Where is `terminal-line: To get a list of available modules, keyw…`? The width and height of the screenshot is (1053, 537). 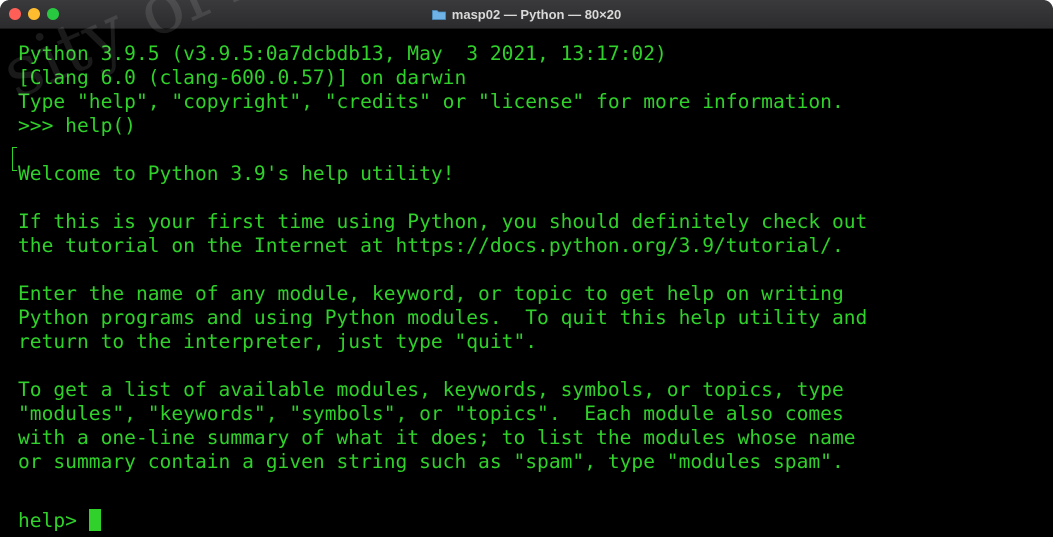 terminal-line: To get a list of available modules, keyw… is located at coordinates (431, 389).